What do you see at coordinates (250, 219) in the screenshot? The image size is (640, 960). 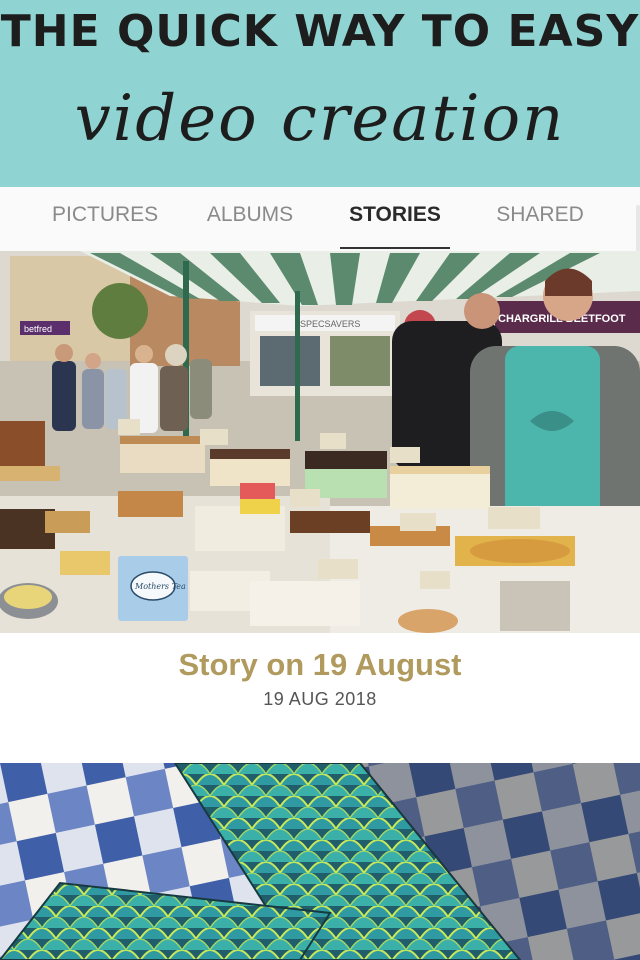 I see `tab-albums: ALBUMS` at bounding box center [250, 219].